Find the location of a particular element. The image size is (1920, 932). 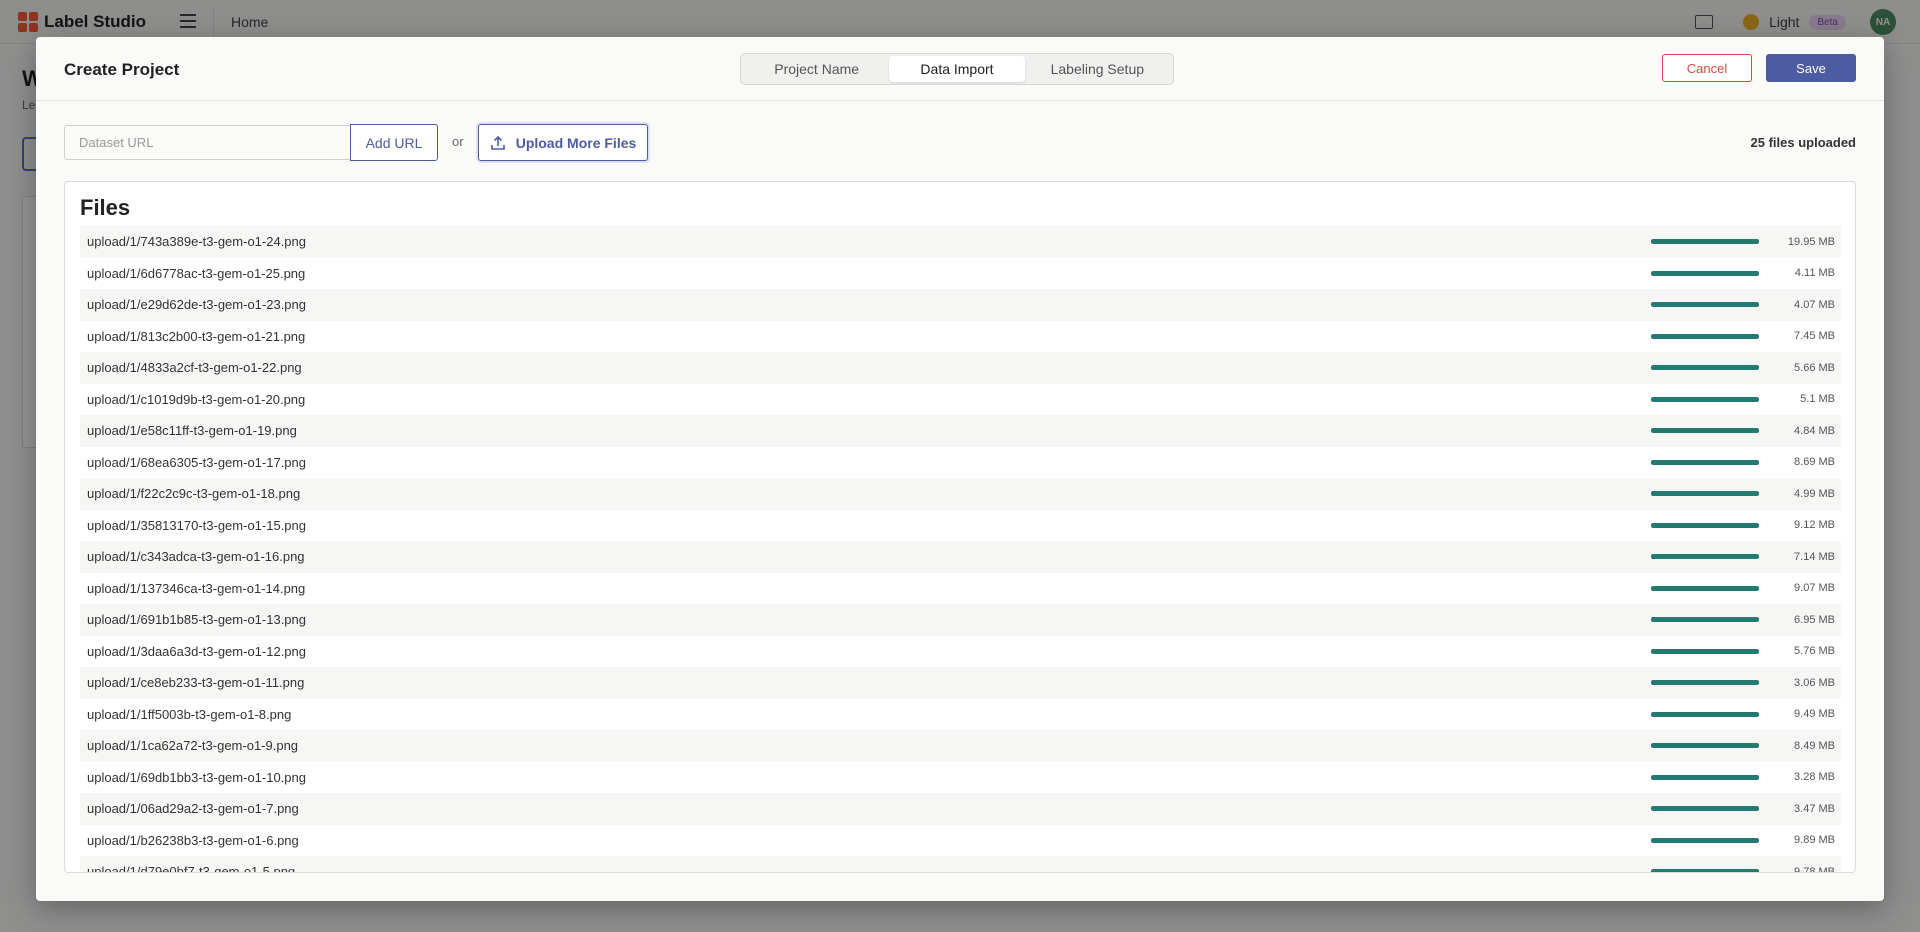

file-row: upload/1/d79e0bf7-t3-gem-o1-5.png 9.78 MB is located at coordinates (960, 864).